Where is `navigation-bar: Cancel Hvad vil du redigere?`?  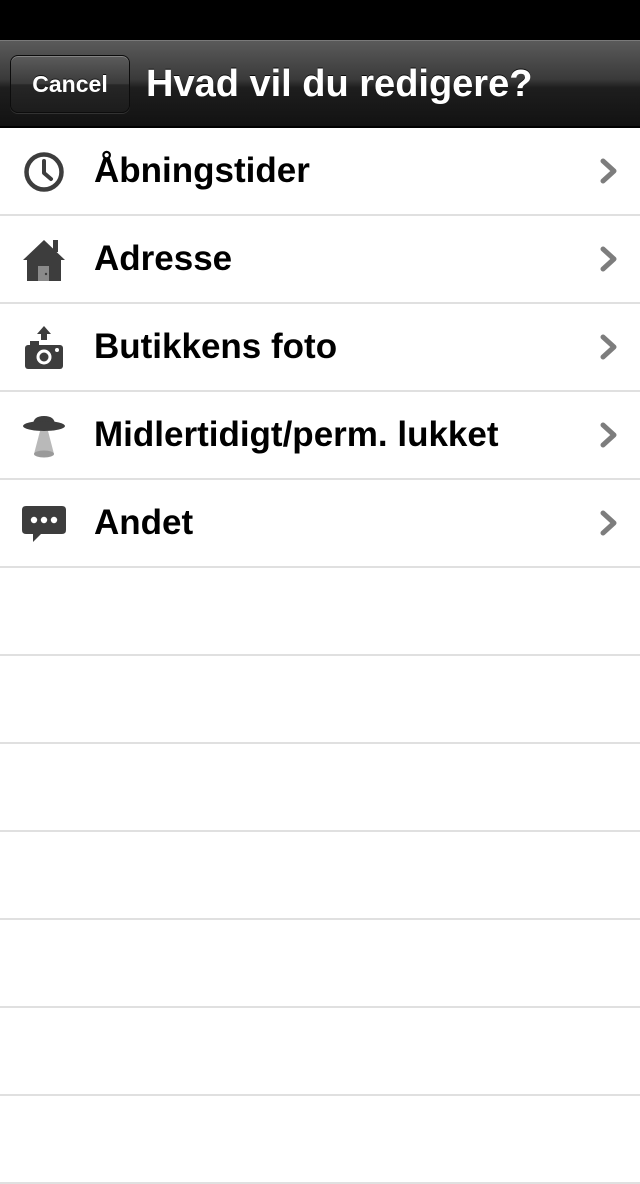 navigation-bar: Cancel Hvad vil du redigere? is located at coordinates (320, 84).